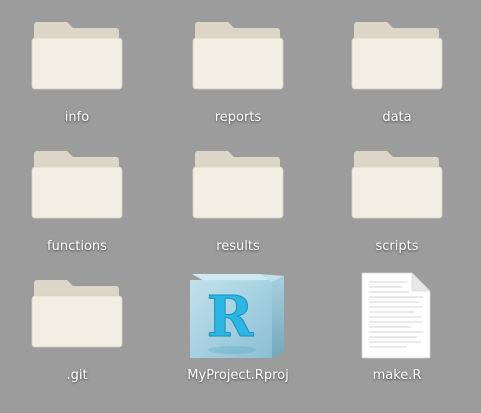 The image size is (481, 413). Describe the element at coordinates (77, 246) in the screenshot. I see `folder-label: functions` at that location.